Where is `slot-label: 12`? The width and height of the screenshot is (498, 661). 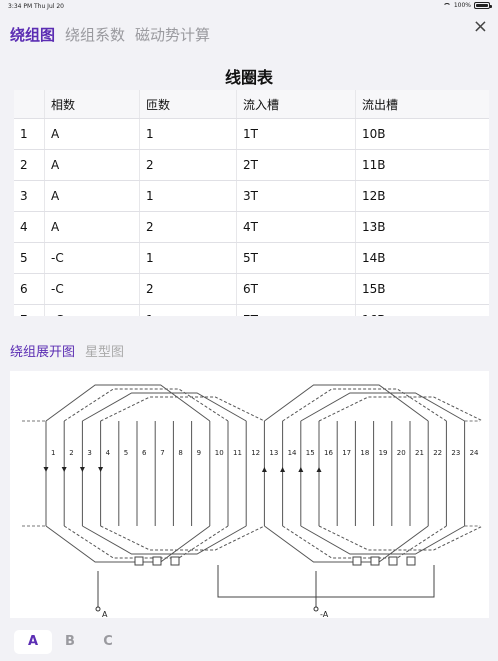 slot-label: 12 is located at coordinates (255, 453).